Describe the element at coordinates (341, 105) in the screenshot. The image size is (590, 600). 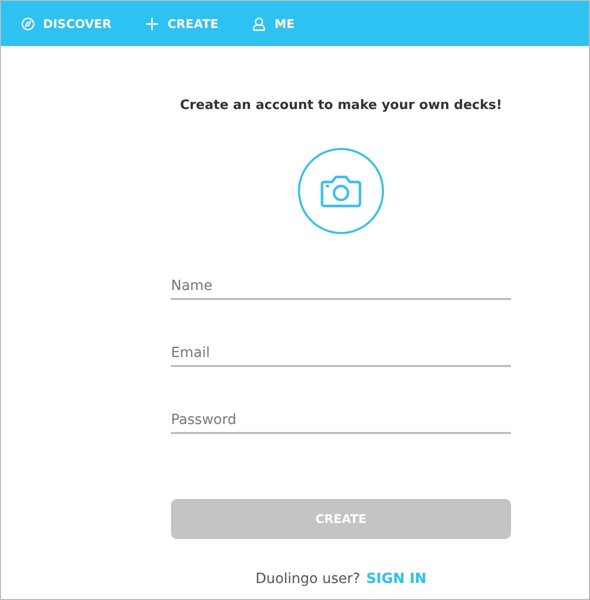
I see `page-heading: Create an account to make your own decks!` at that location.